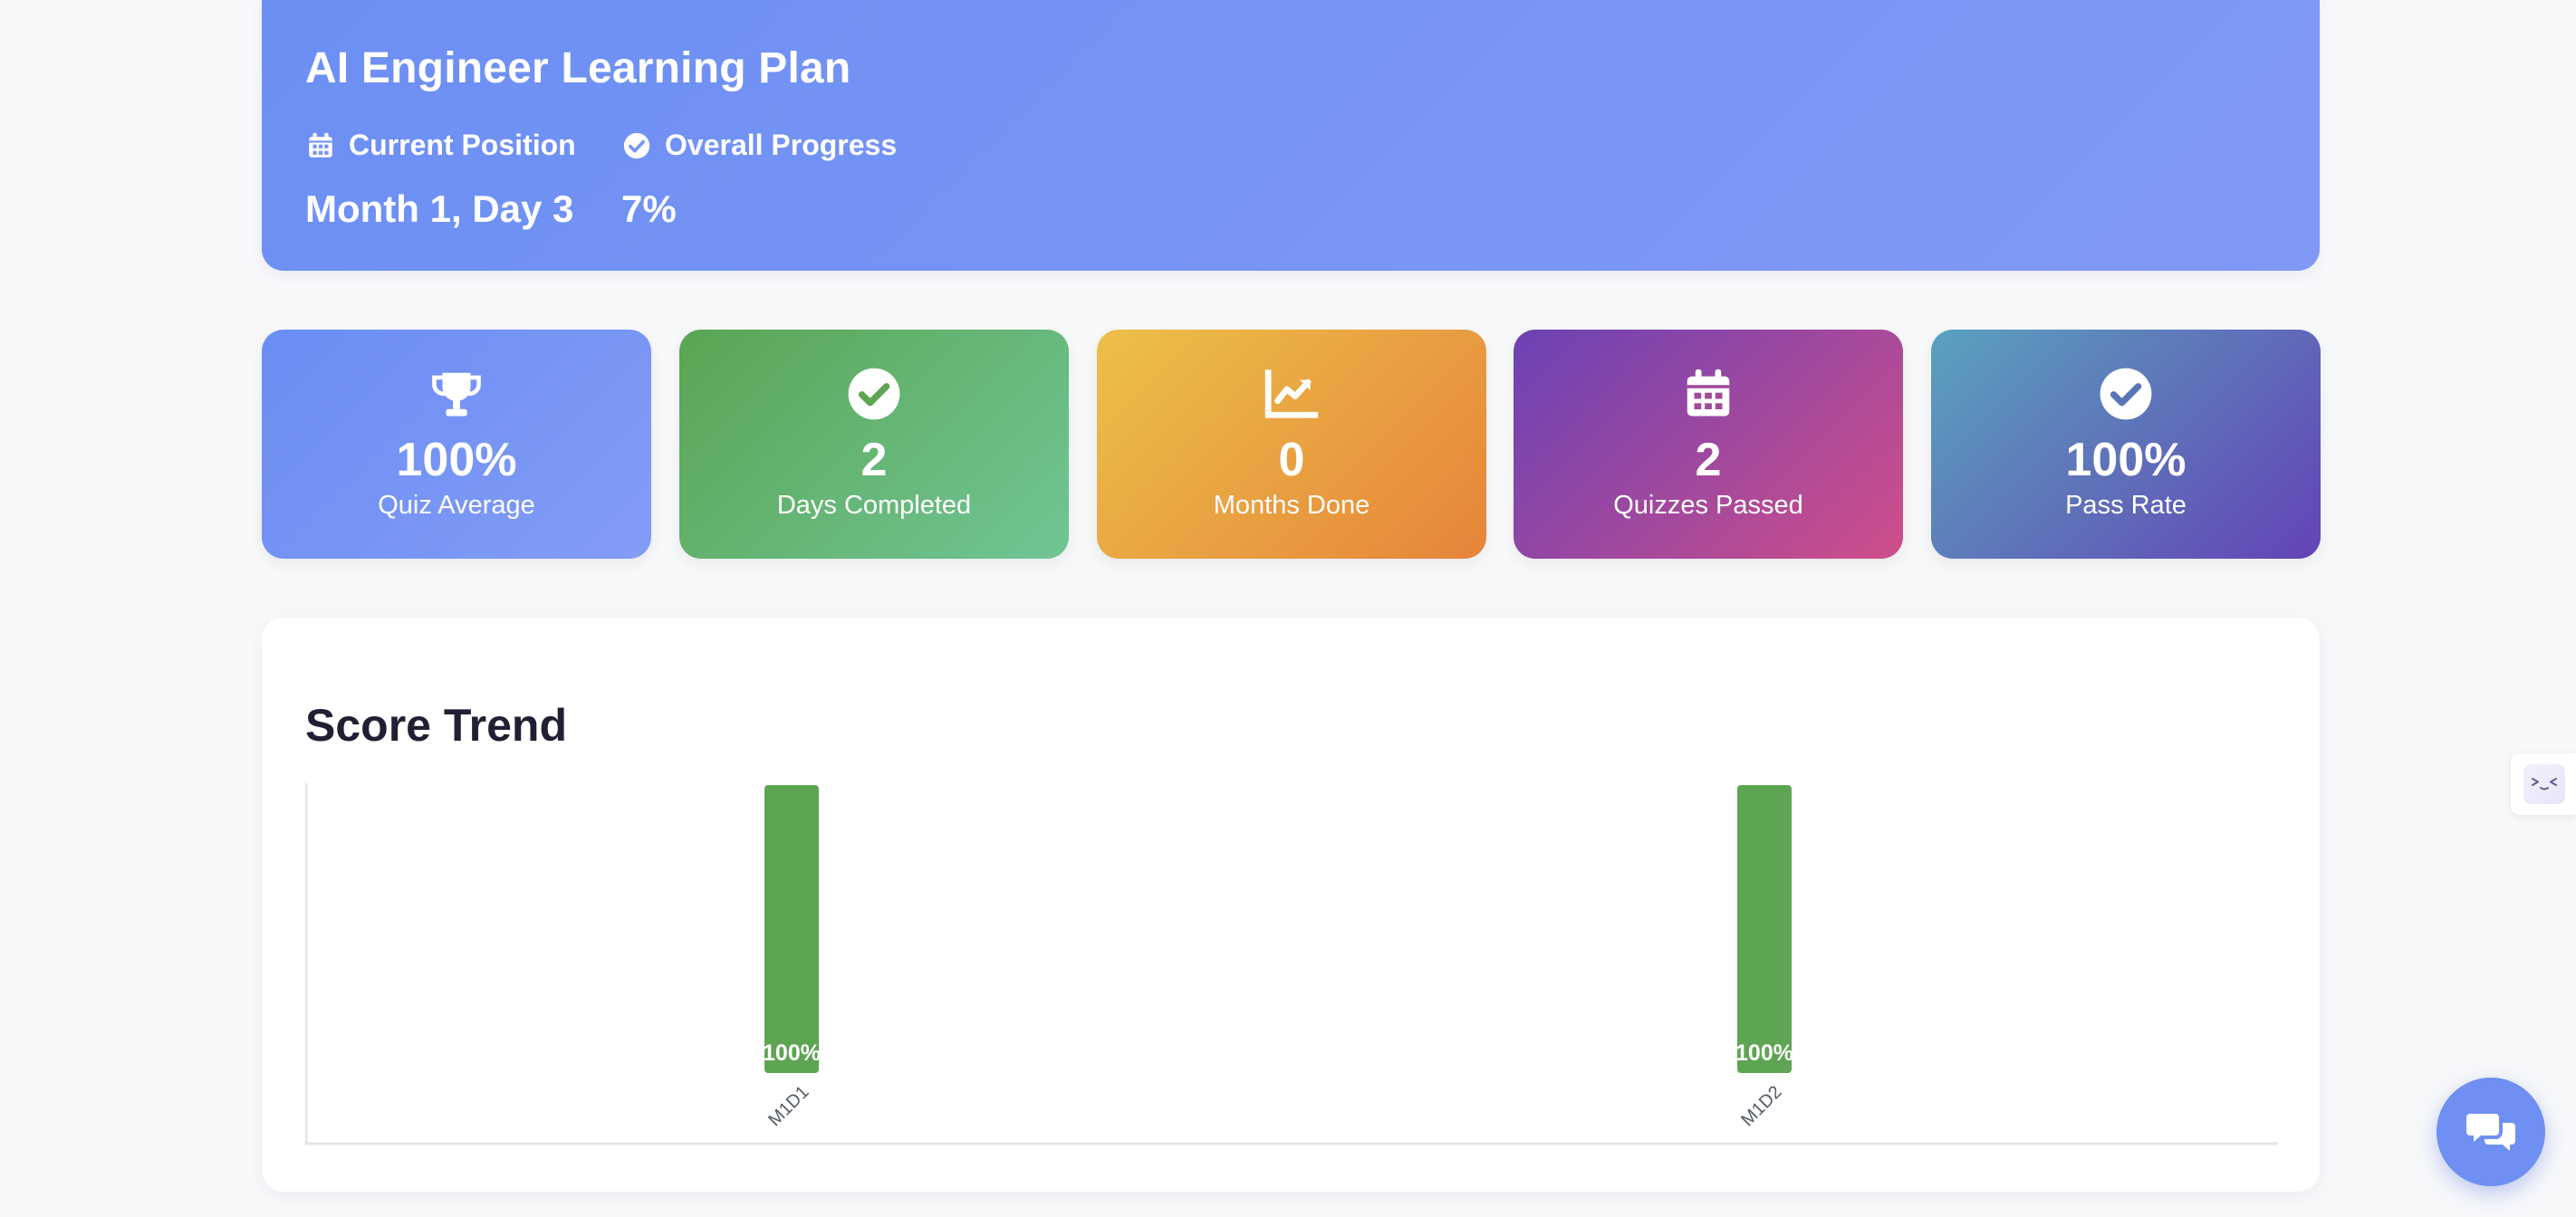  I want to click on chat-button, so click(2491, 1132).